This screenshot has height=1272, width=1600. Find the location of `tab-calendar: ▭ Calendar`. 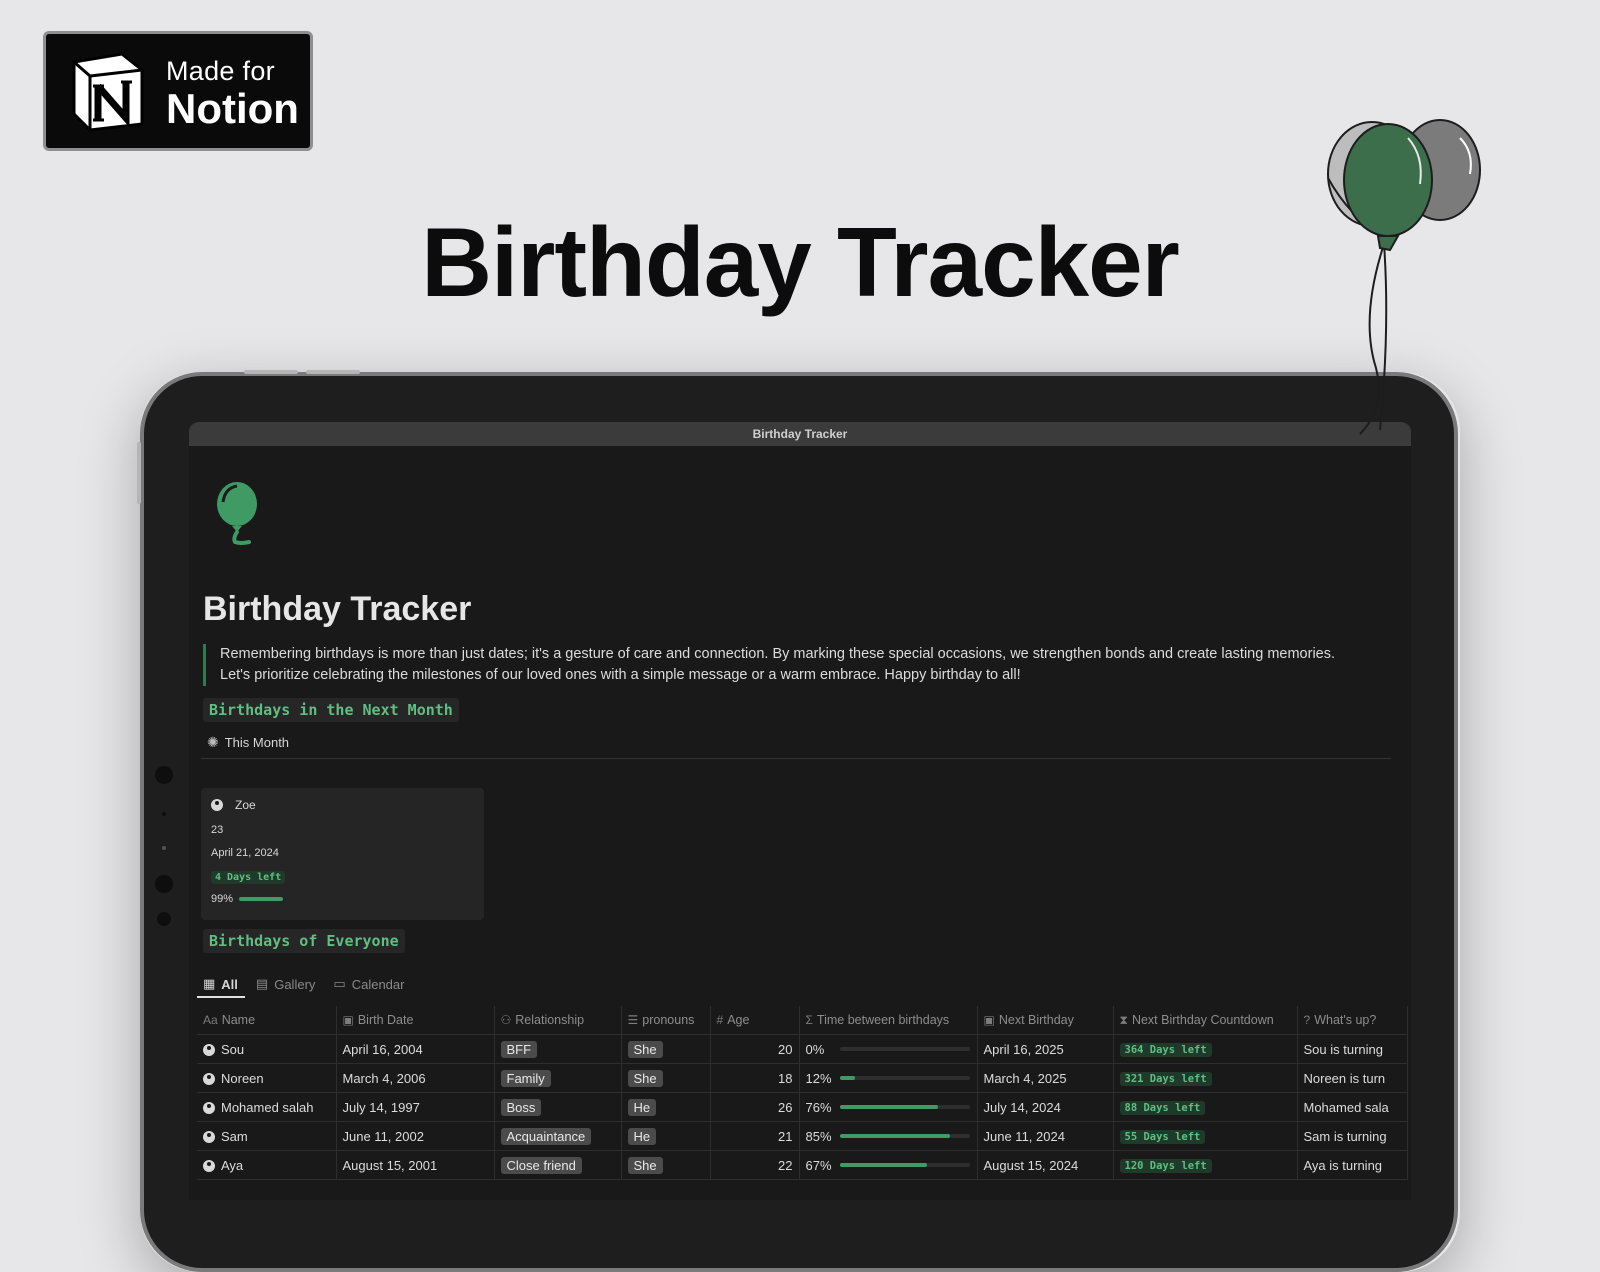

tab-calendar: ▭ Calendar is located at coordinates (368, 984).